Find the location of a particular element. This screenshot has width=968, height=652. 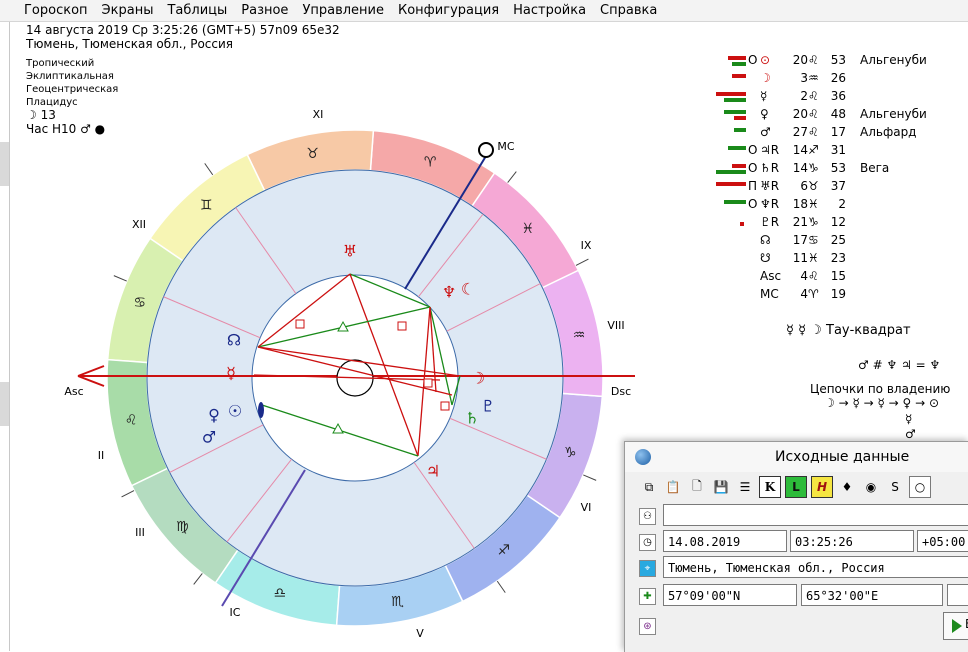

planet-sym: ♆R is located at coordinates (770, 204).